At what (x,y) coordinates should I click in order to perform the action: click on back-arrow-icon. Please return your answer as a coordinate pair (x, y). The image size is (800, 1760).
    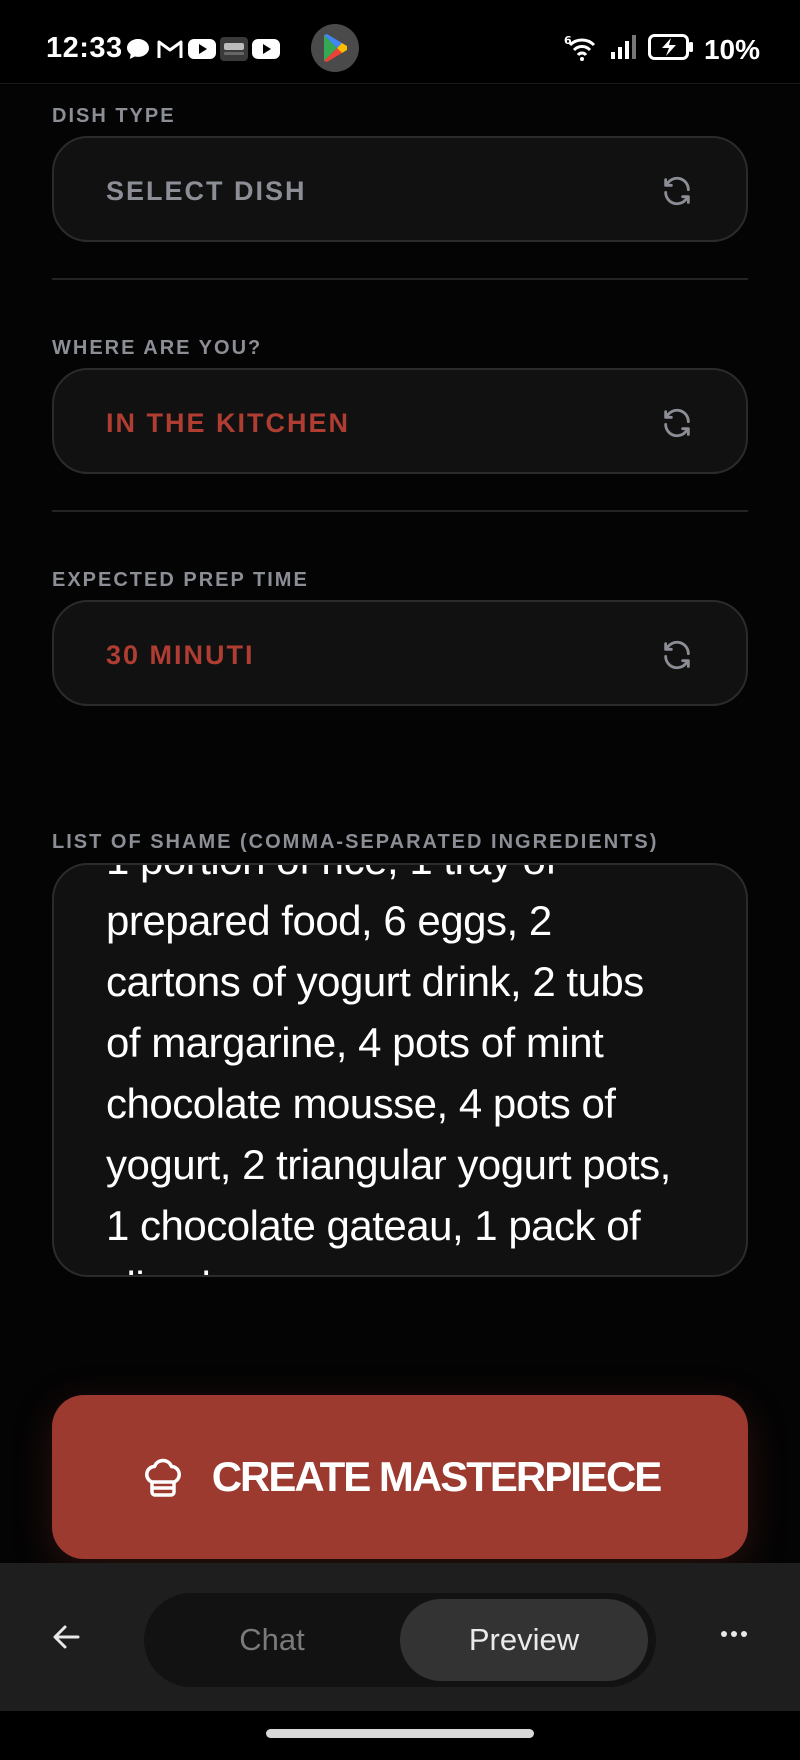
    Looking at the image, I should click on (66, 1637).